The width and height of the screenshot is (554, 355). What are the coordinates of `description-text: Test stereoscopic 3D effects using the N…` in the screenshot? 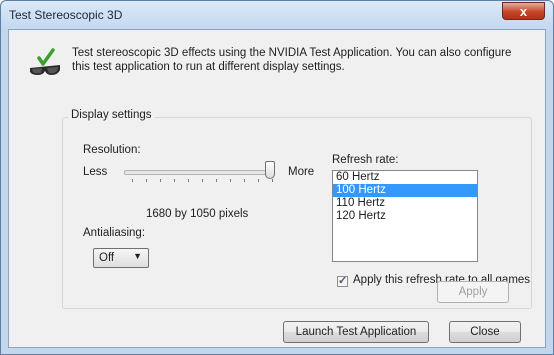 It's located at (292, 60).